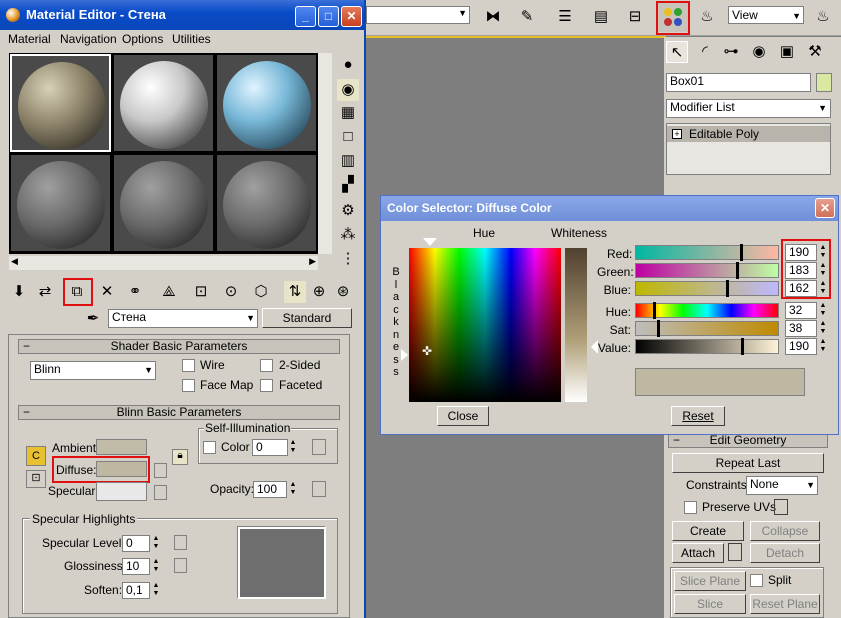 This screenshot has width=841, height=618. Describe the element at coordinates (737, 270) in the screenshot. I see `green-slider-thumb` at that location.